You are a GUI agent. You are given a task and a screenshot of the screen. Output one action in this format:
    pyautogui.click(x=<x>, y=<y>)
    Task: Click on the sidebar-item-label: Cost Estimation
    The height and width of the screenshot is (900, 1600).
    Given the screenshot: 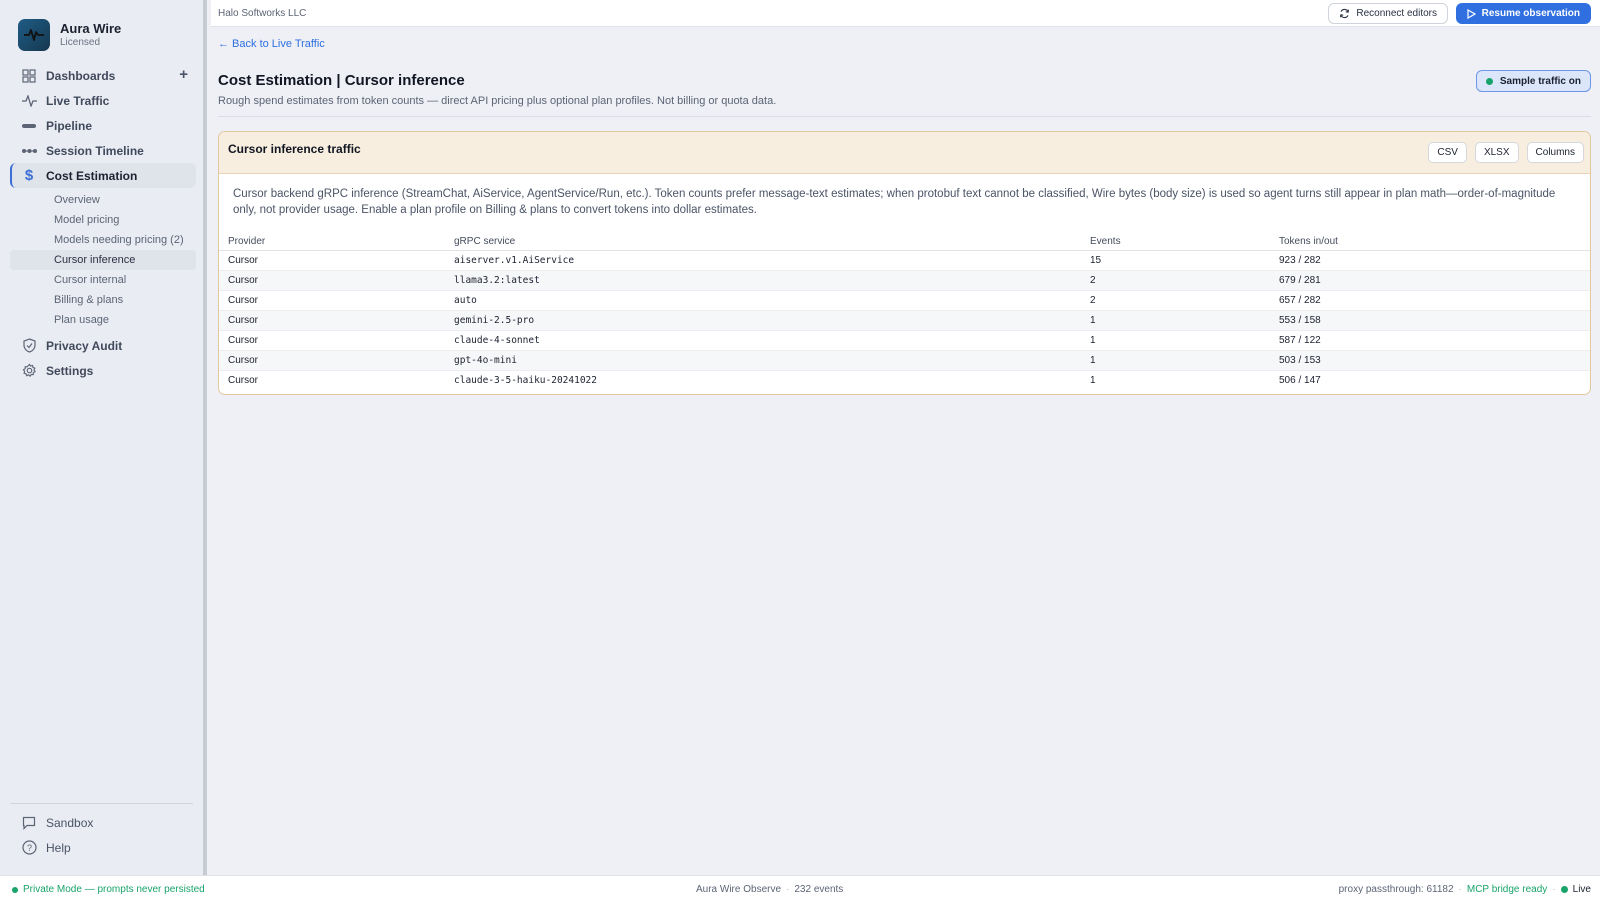 What is the action you would take?
    pyautogui.click(x=92, y=175)
    